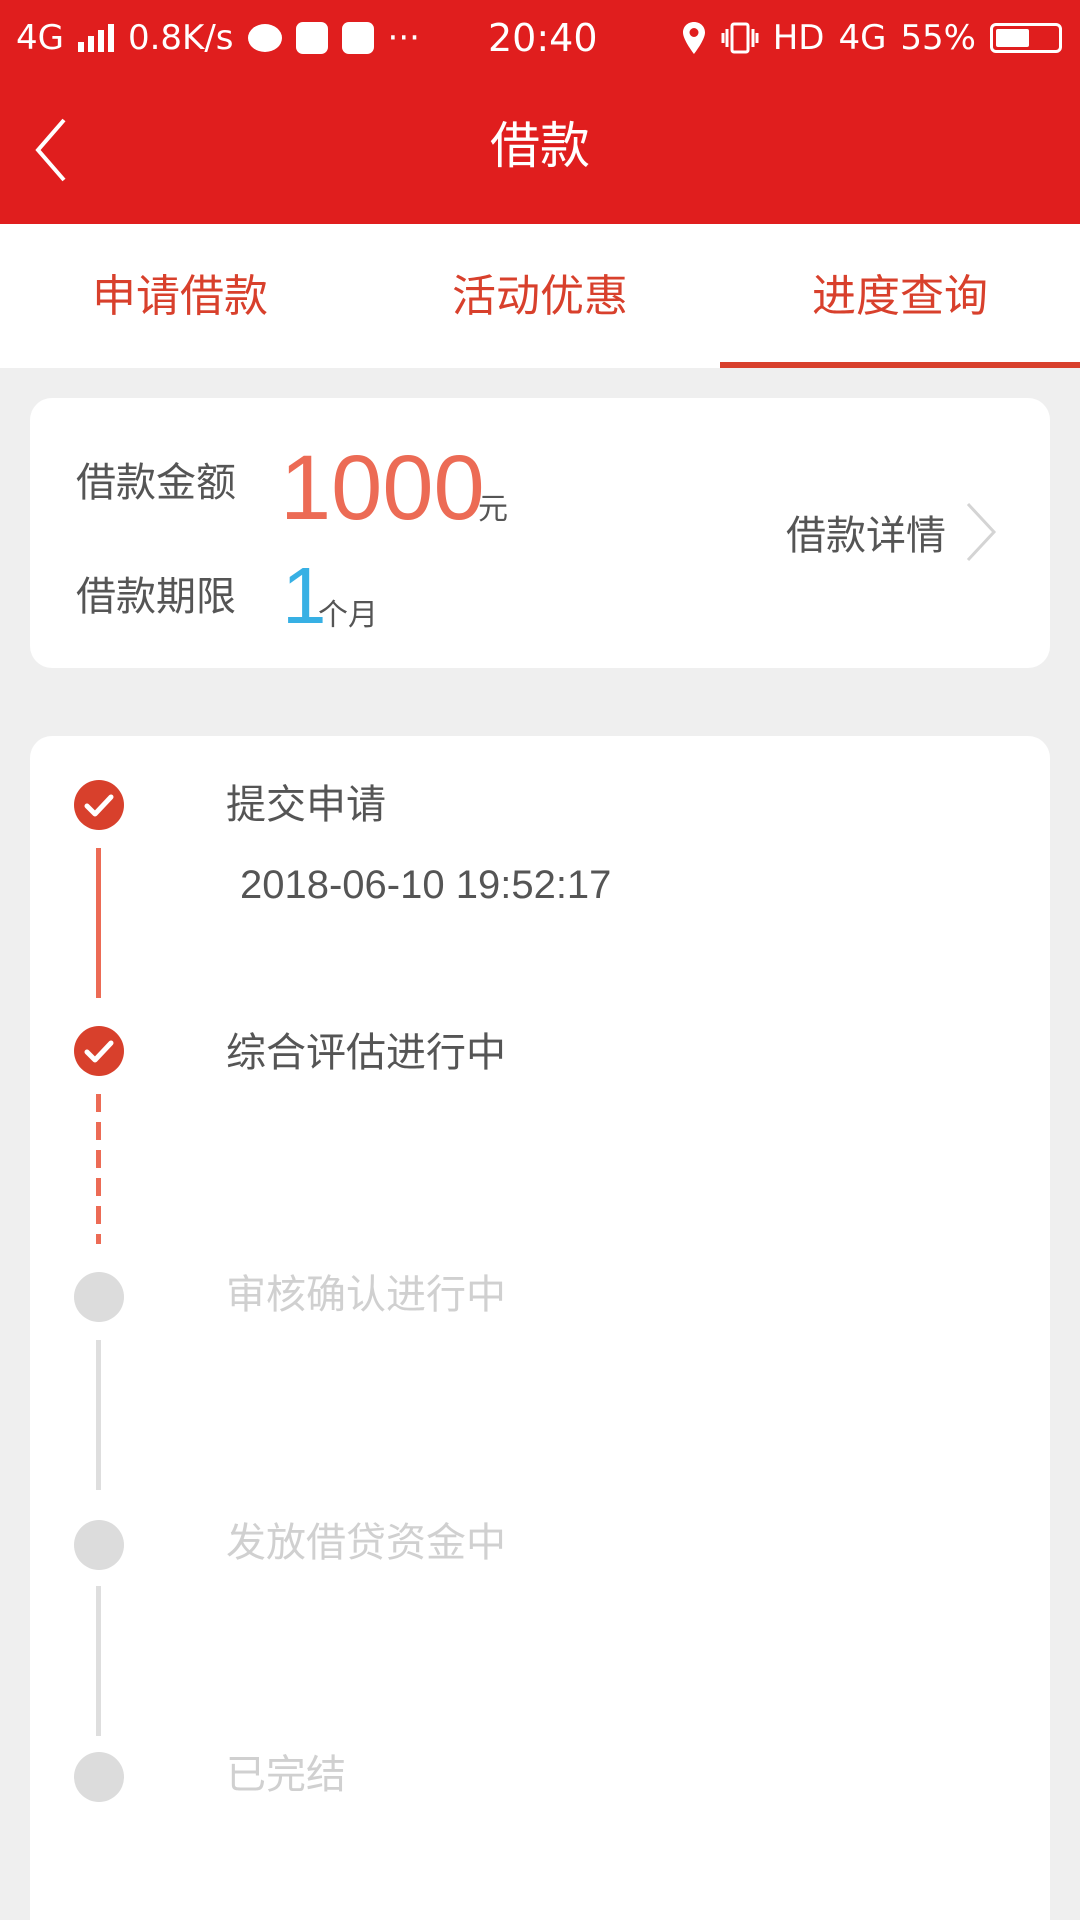 This screenshot has width=1080, height=1920. I want to click on vivo-app-icon, so click(357, 38).